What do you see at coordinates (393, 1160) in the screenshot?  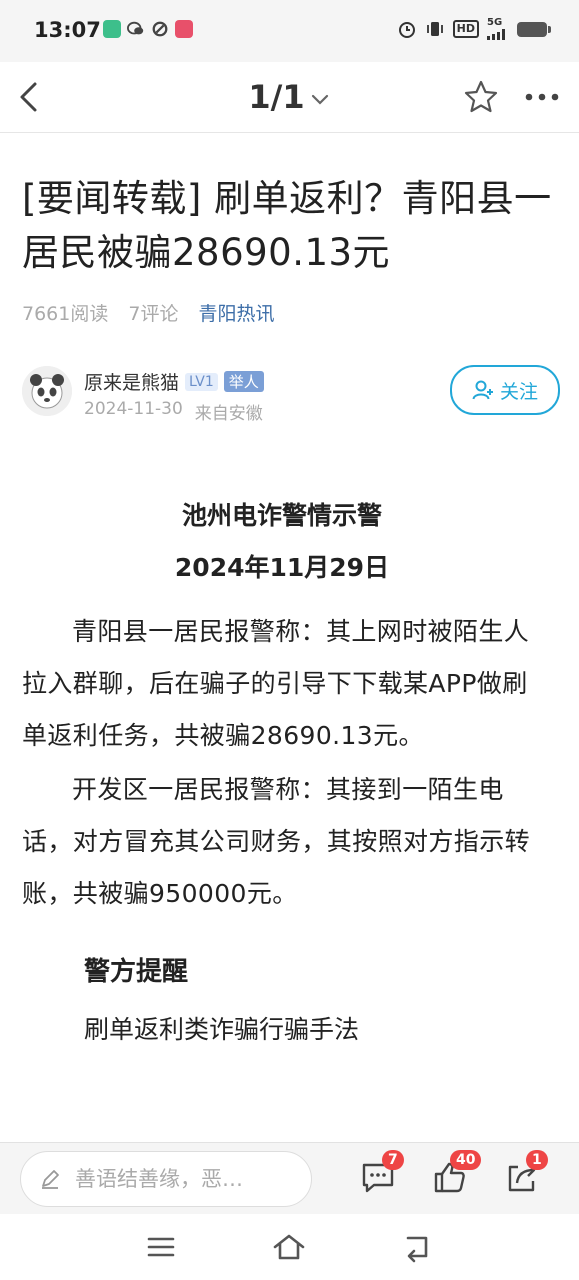 I see `comment-count-badge: 7` at bounding box center [393, 1160].